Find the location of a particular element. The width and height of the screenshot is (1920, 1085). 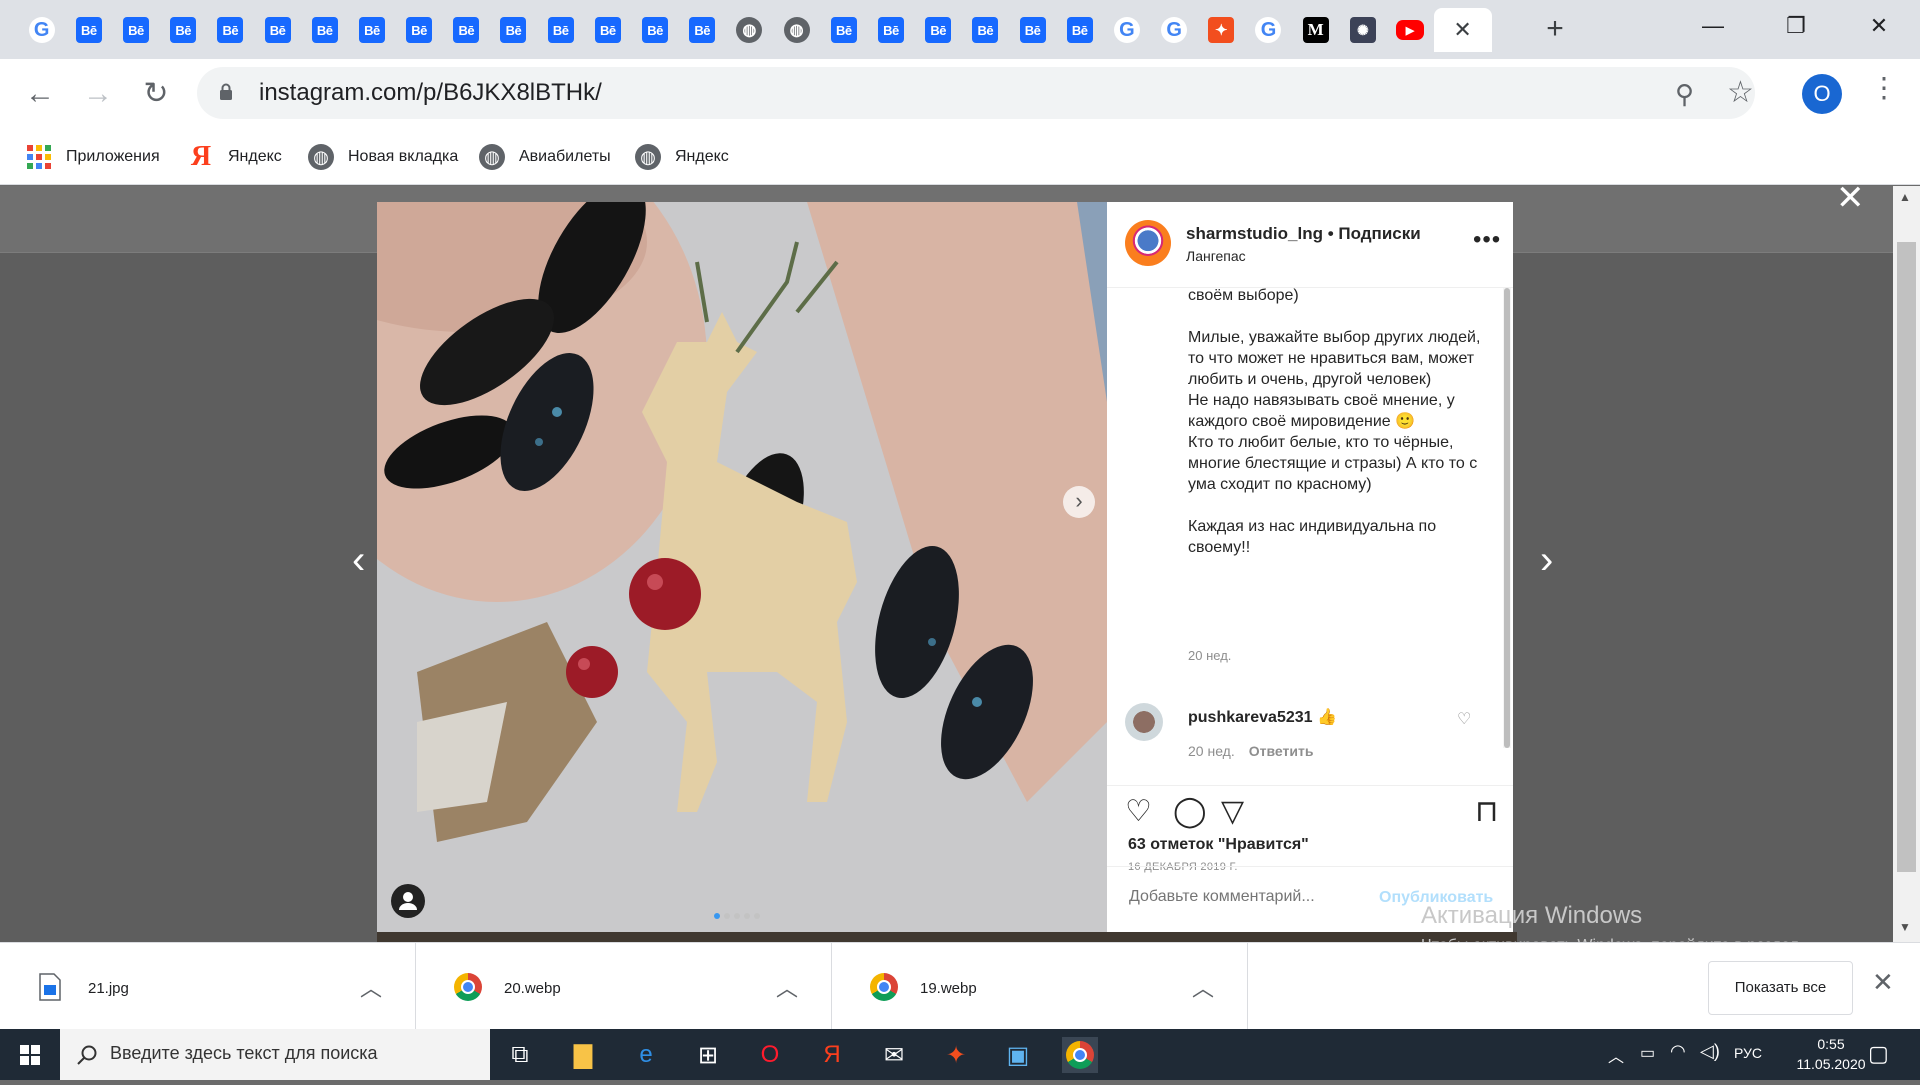

bookmark-new-tab: ◍ Новая вкладка is located at coordinates (383, 157).